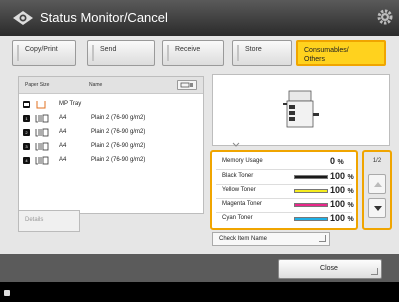 The width and height of the screenshot is (399, 302). I want to click on triangle-up-icon, so click(378, 184).